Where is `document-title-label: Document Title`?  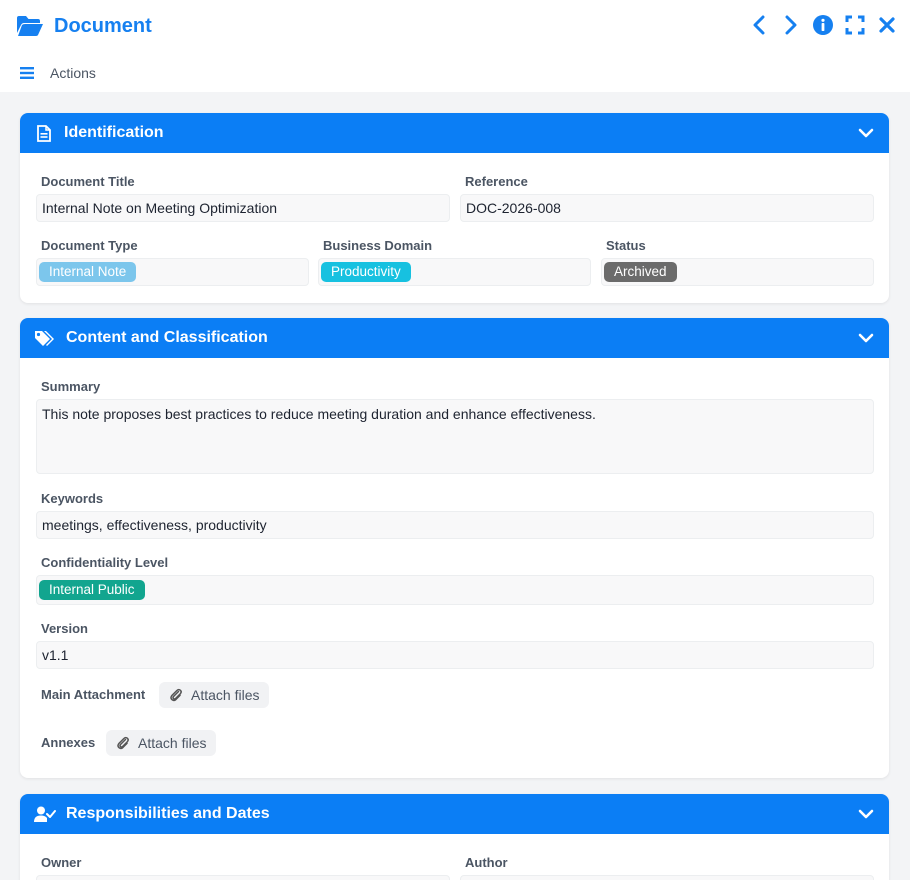 document-title-label: Document Title is located at coordinates (88, 181).